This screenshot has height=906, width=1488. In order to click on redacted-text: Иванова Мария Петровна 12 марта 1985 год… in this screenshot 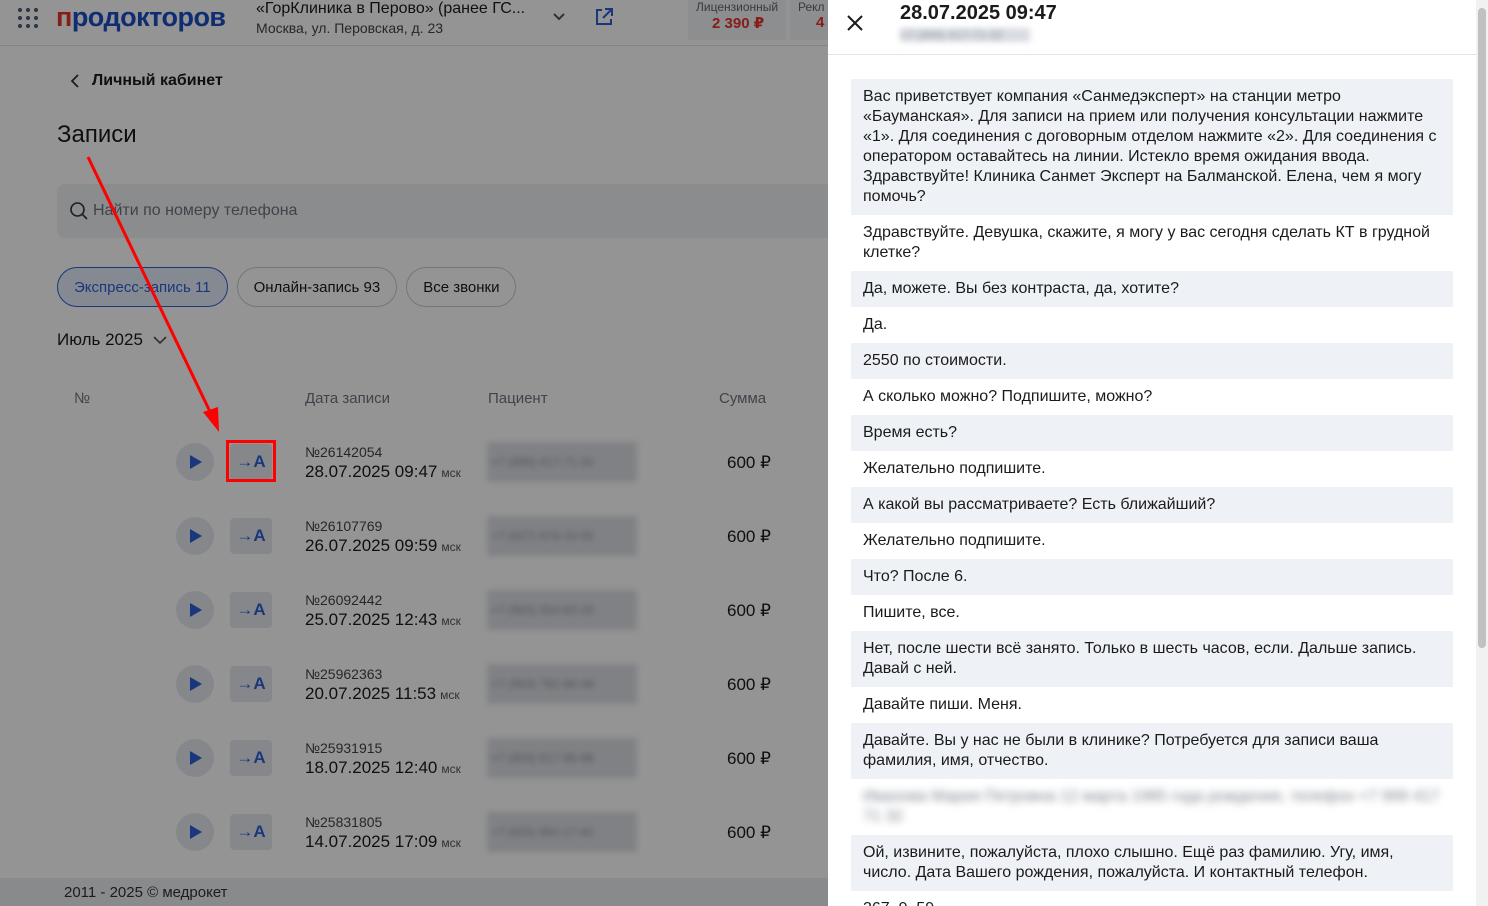, I will do `click(1151, 806)`.